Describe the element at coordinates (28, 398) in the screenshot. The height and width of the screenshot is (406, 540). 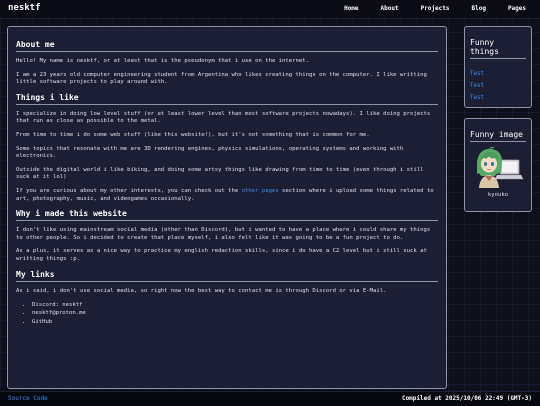
I see `source-code-link: Source Code` at that location.